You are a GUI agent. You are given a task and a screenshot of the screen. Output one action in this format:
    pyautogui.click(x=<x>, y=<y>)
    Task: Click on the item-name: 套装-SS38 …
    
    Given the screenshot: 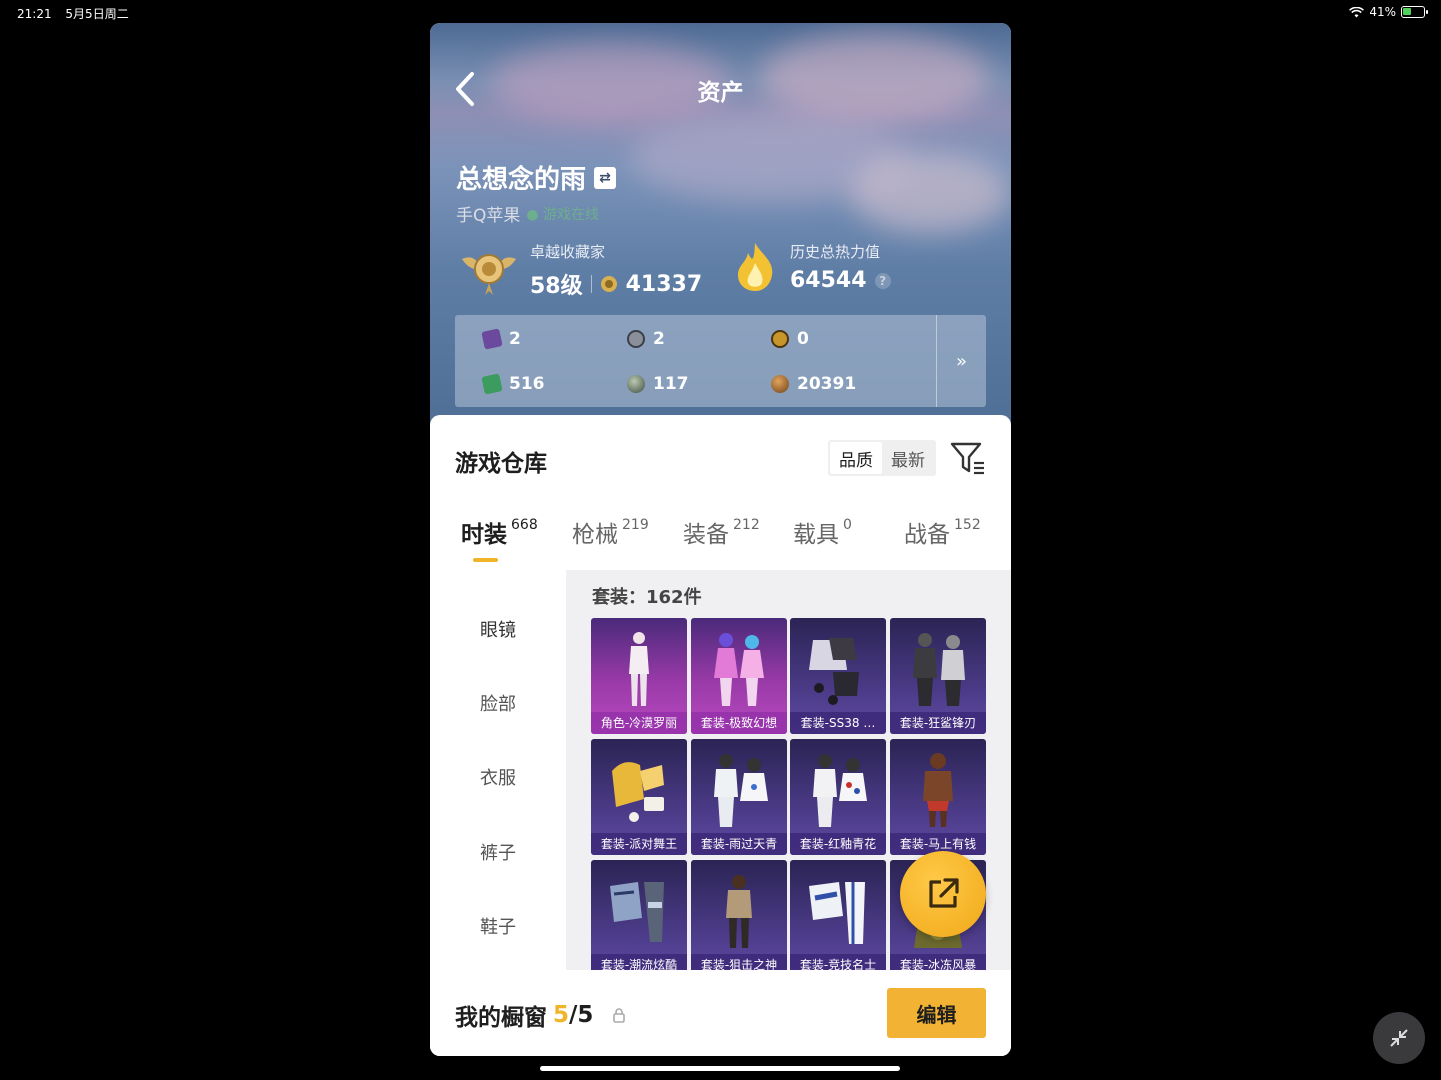 What is the action you would take?
    pyautogui.click(x=838, y=723)
    